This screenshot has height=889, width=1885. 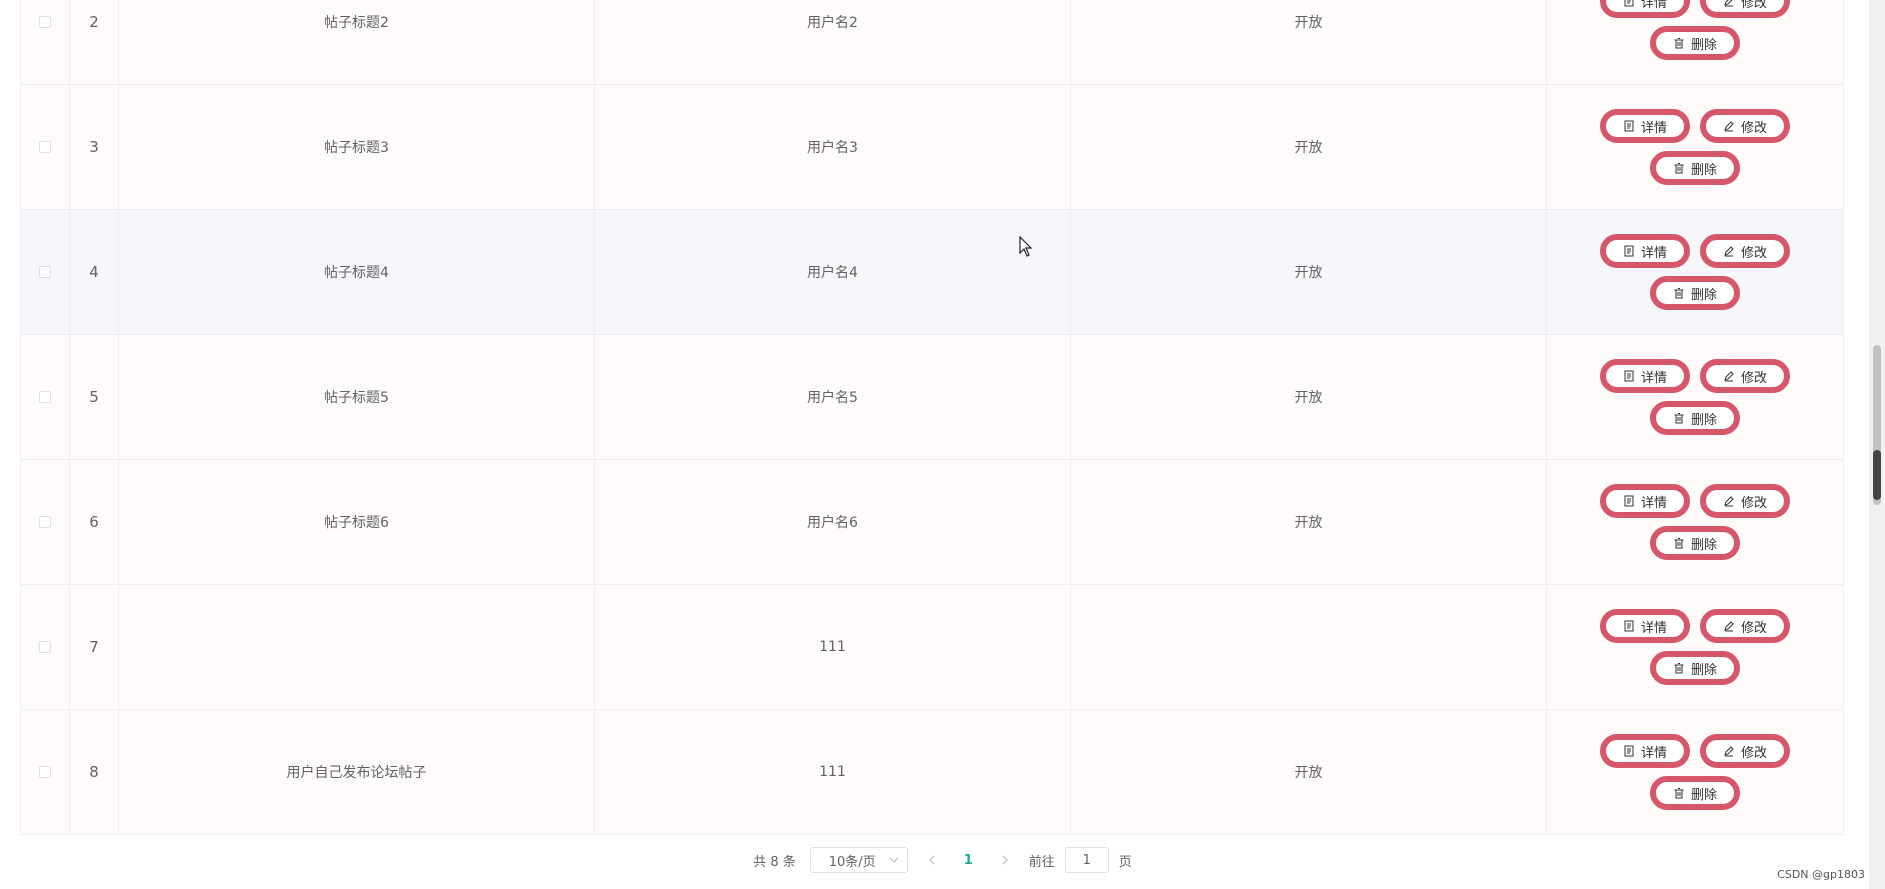 What do you see at coordinates (1086, 860) in the screenshot?
I see `goto-page-input` at bounding box center [1086, 860].